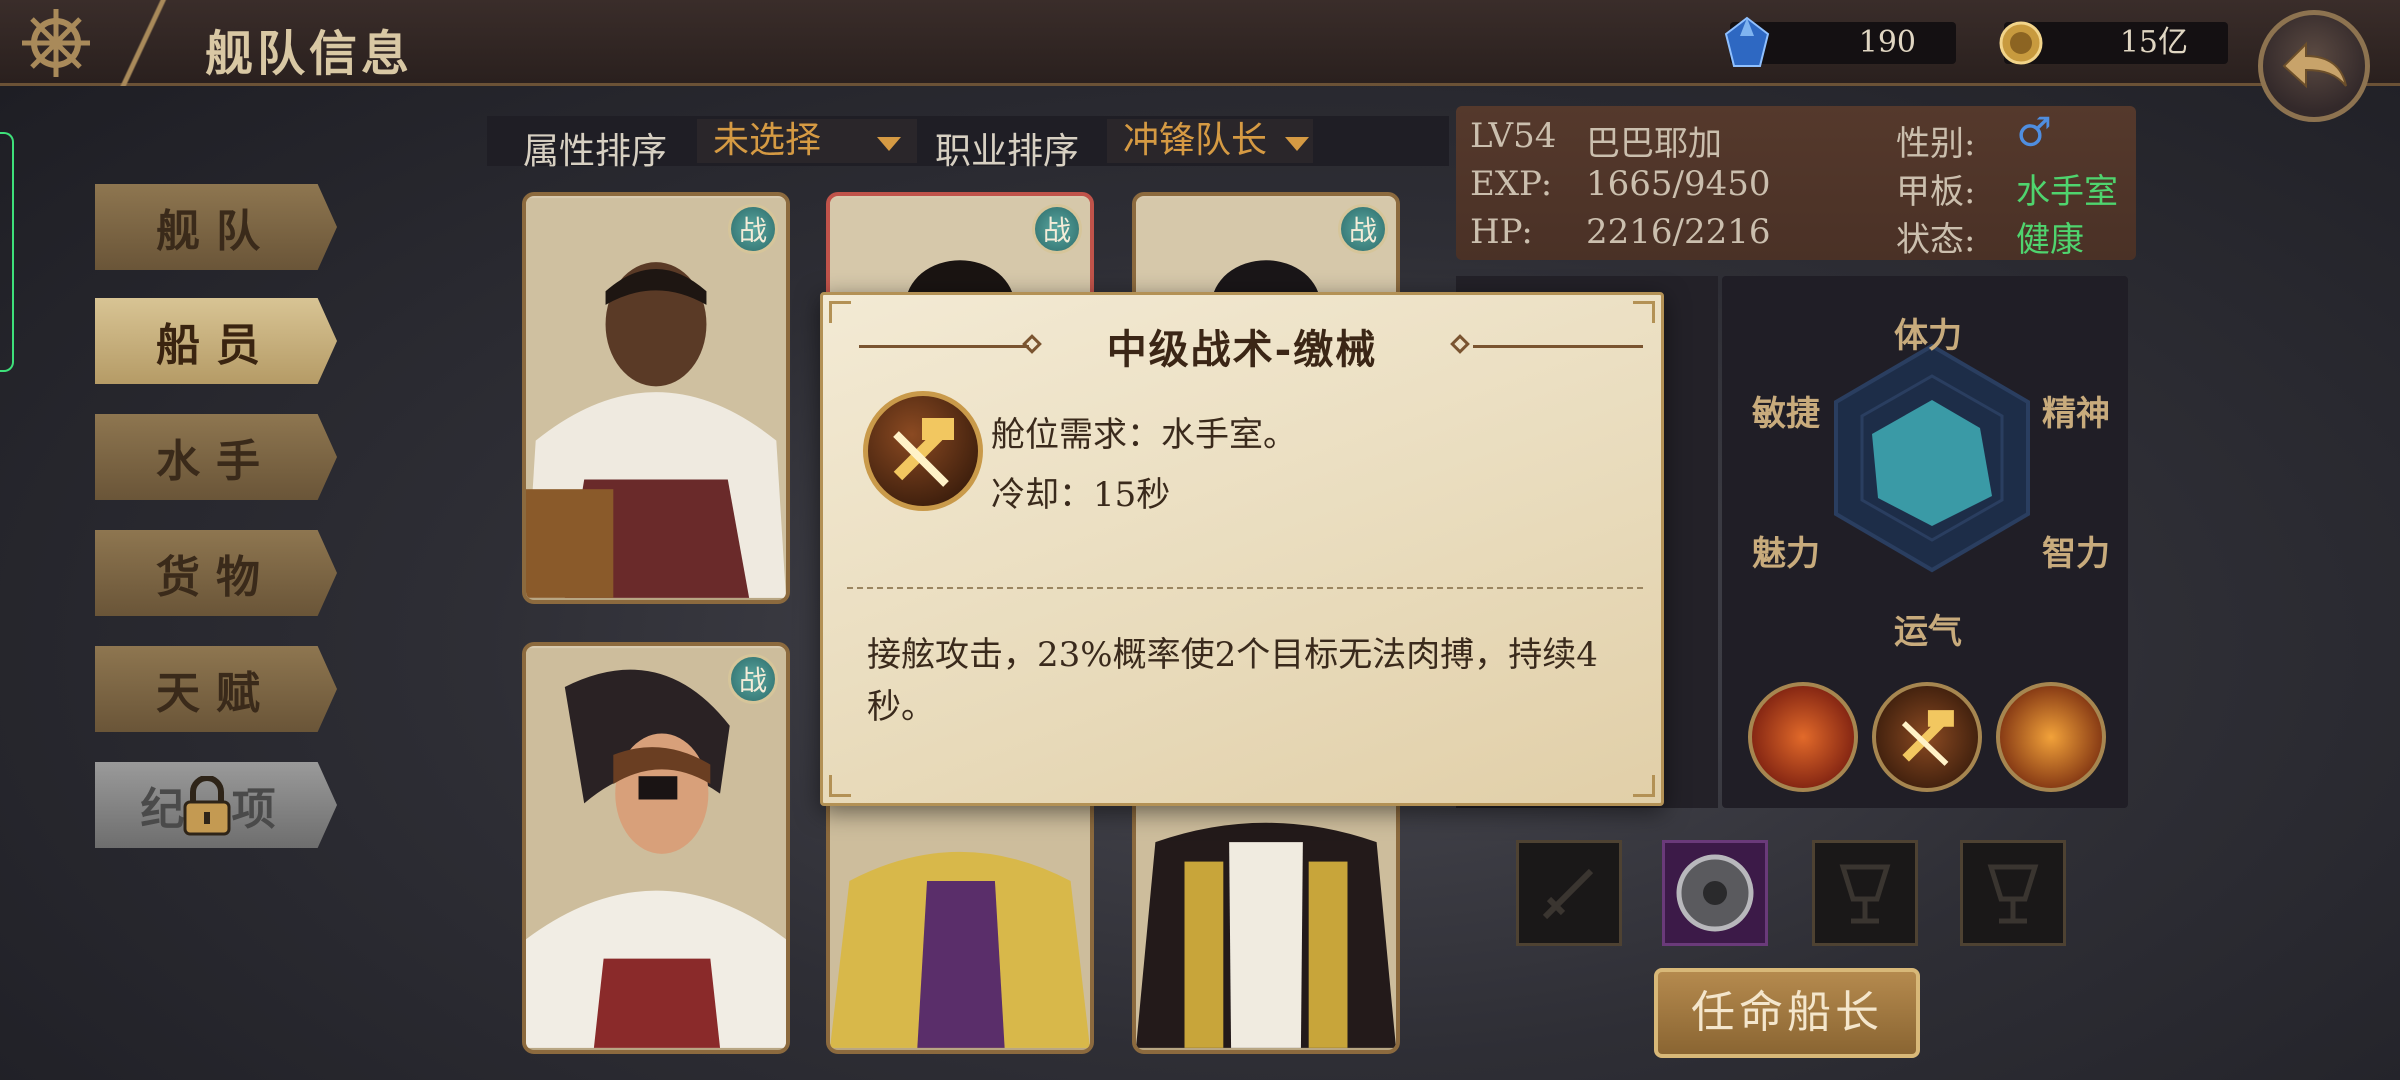  What do you see at coordinates (1786, 414) in the screenshot?
I see `attr-agility: 敏捷` at bounding box center [1786, 414].